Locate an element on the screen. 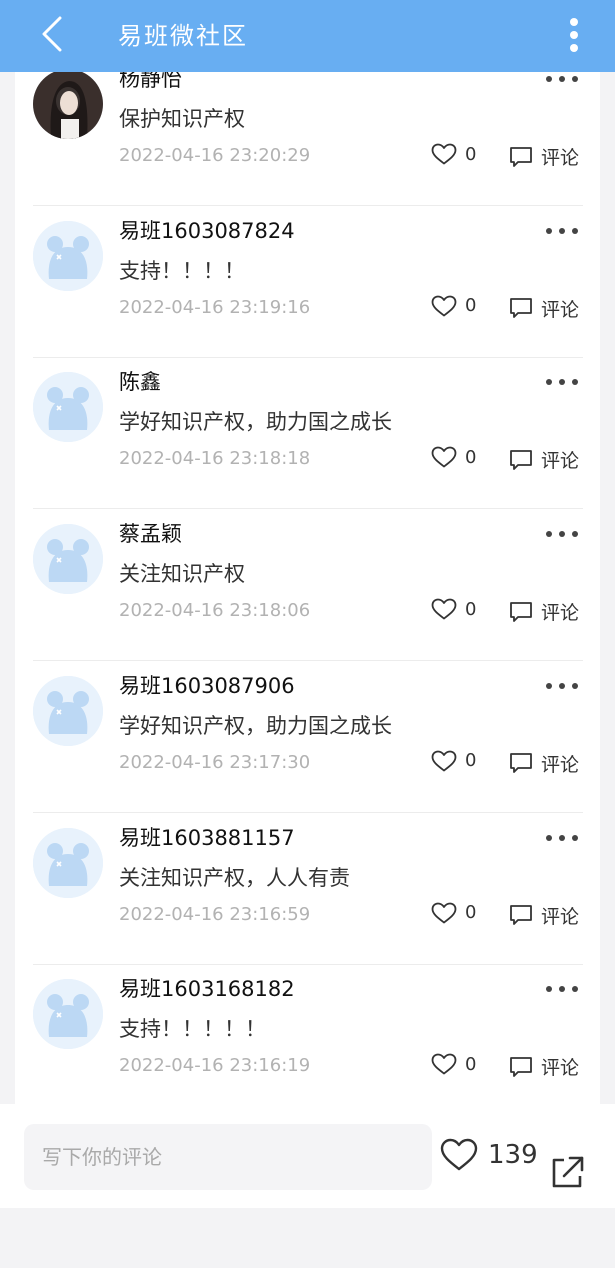 Image resolution: width=615 pixels, height=1268 pixels. comment-username: 蔡孟颖 is located at coordinates (150, 533).